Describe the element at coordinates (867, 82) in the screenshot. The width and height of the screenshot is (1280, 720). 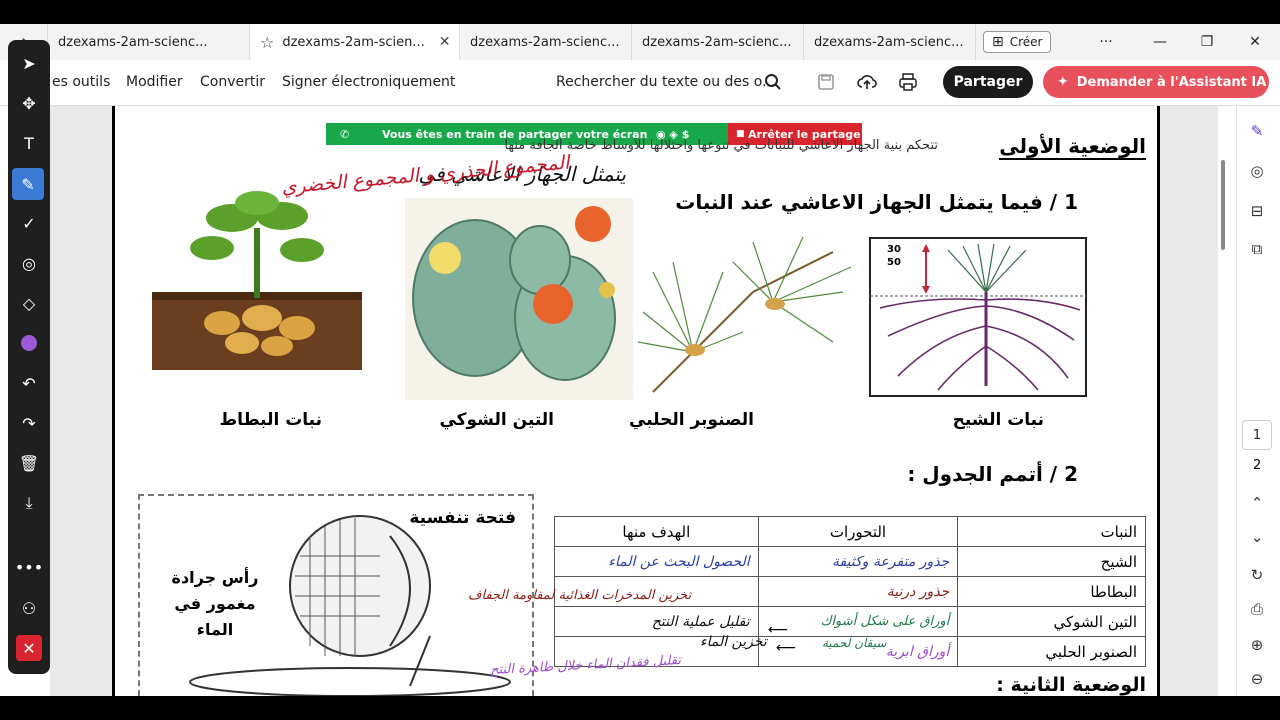
I see `upload-icon` at that location.